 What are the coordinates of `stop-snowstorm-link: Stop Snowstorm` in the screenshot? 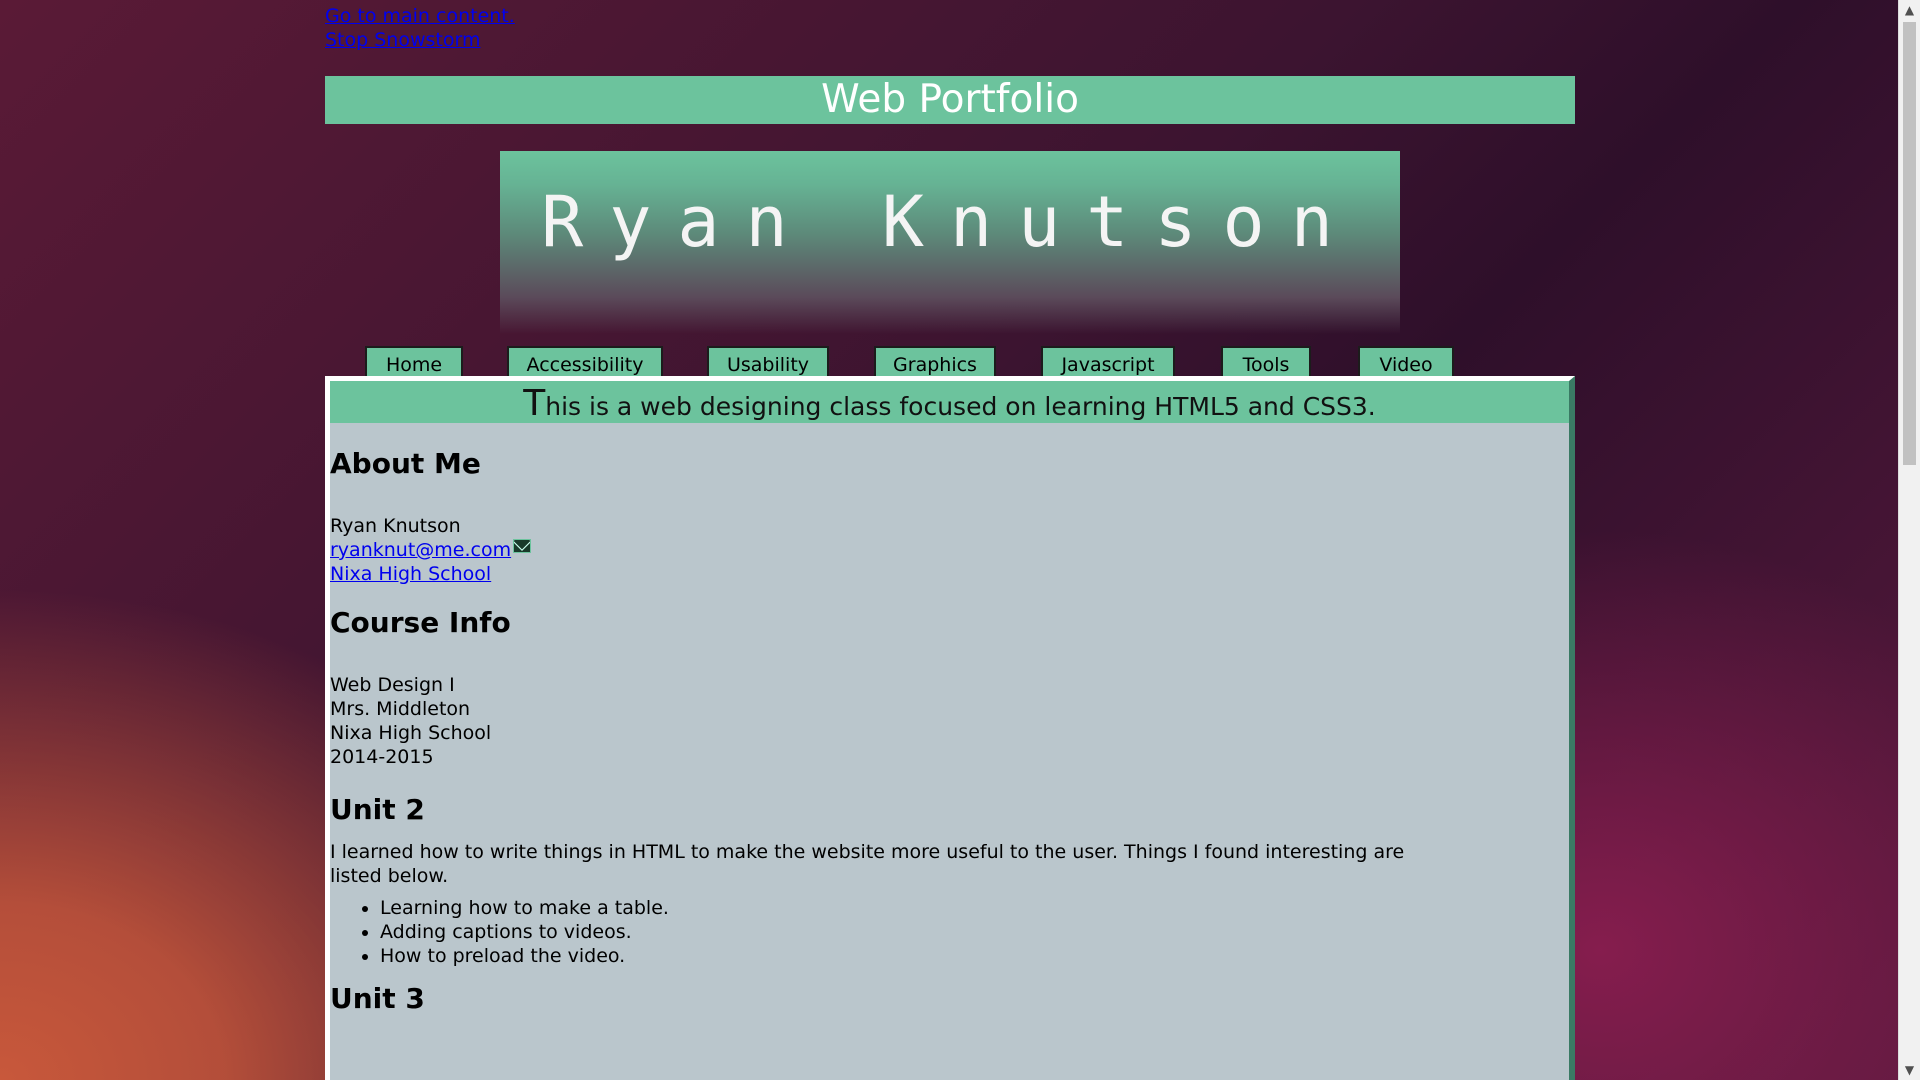 It's located at (420, 40).